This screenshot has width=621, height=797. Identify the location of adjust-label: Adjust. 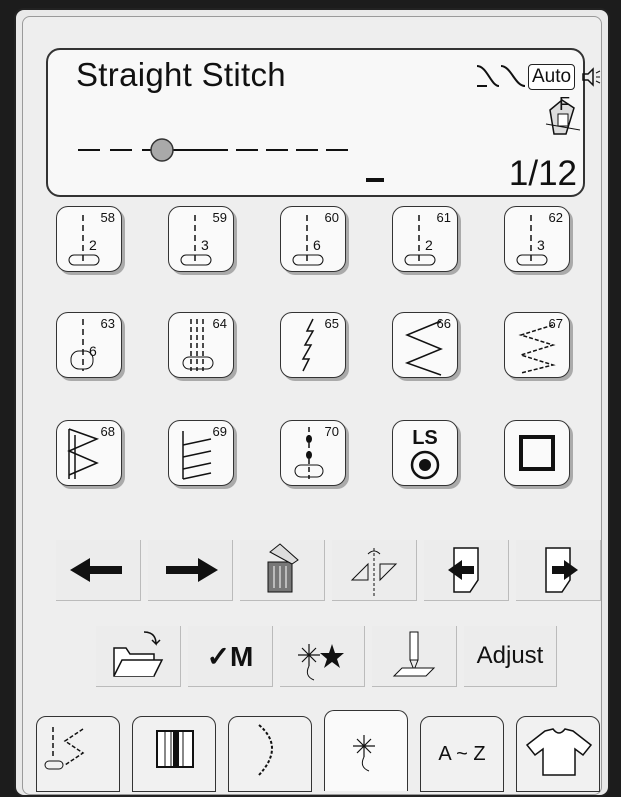
(510, 655).